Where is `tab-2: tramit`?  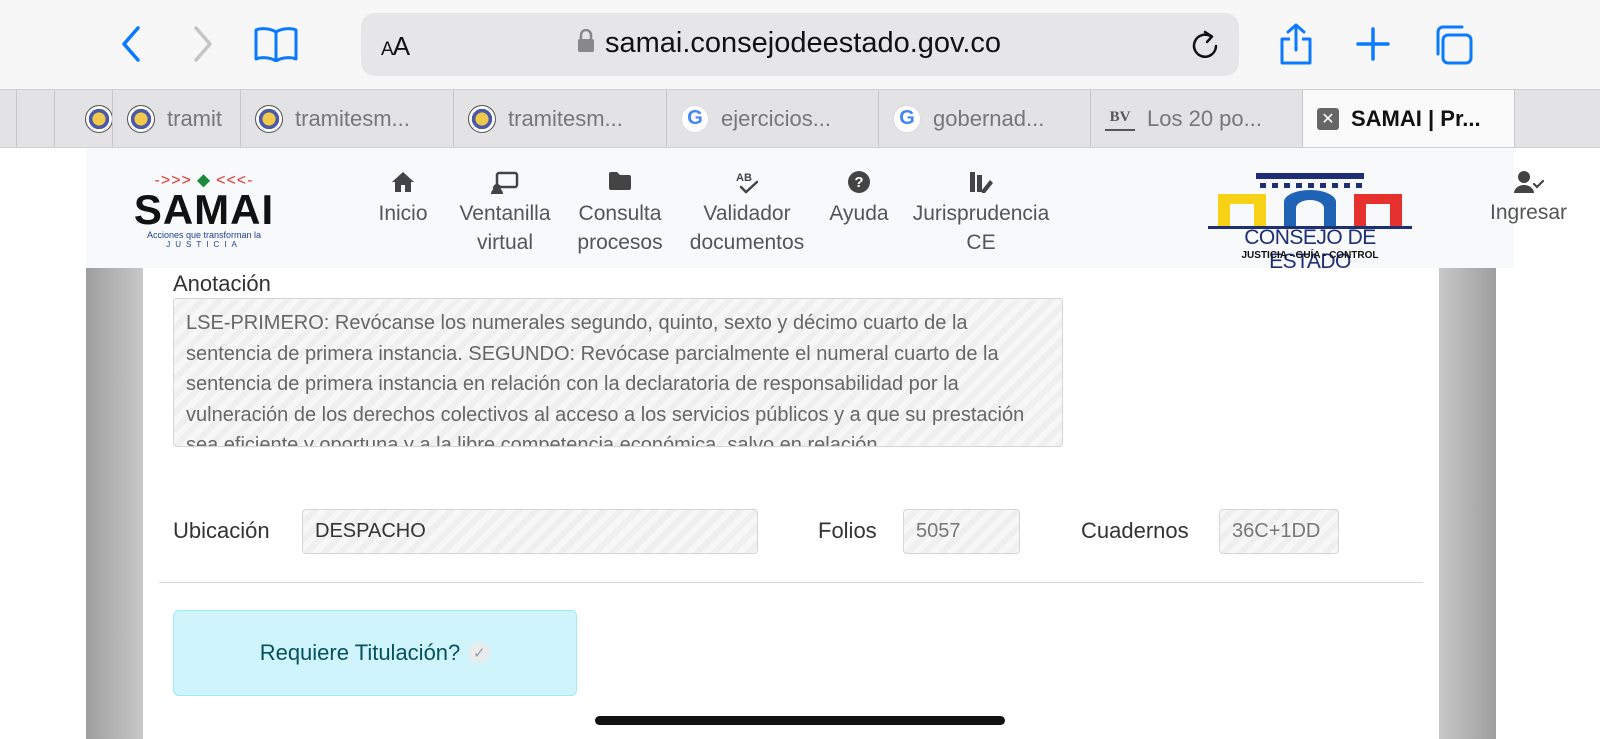
tab-2: tramit is located at coordinates (176, 118).